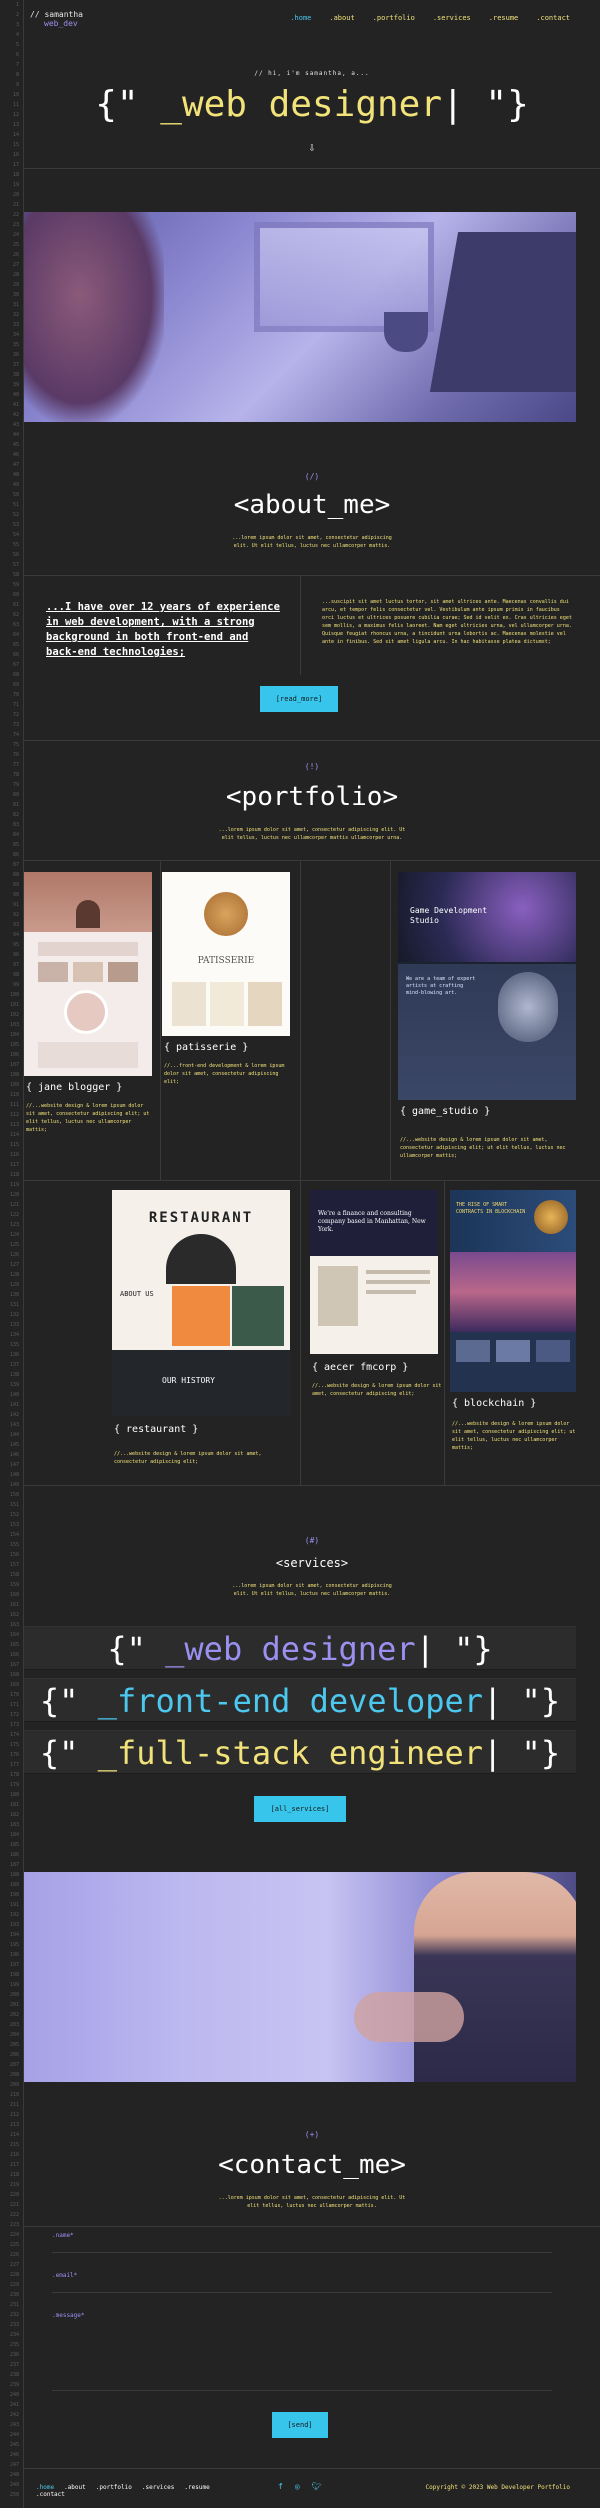 The image size is (600, 2508). What do you see at coordinates (14, 1315) in the screenshot?
I see `line-number: 132` at bounding box center [14, 1315].